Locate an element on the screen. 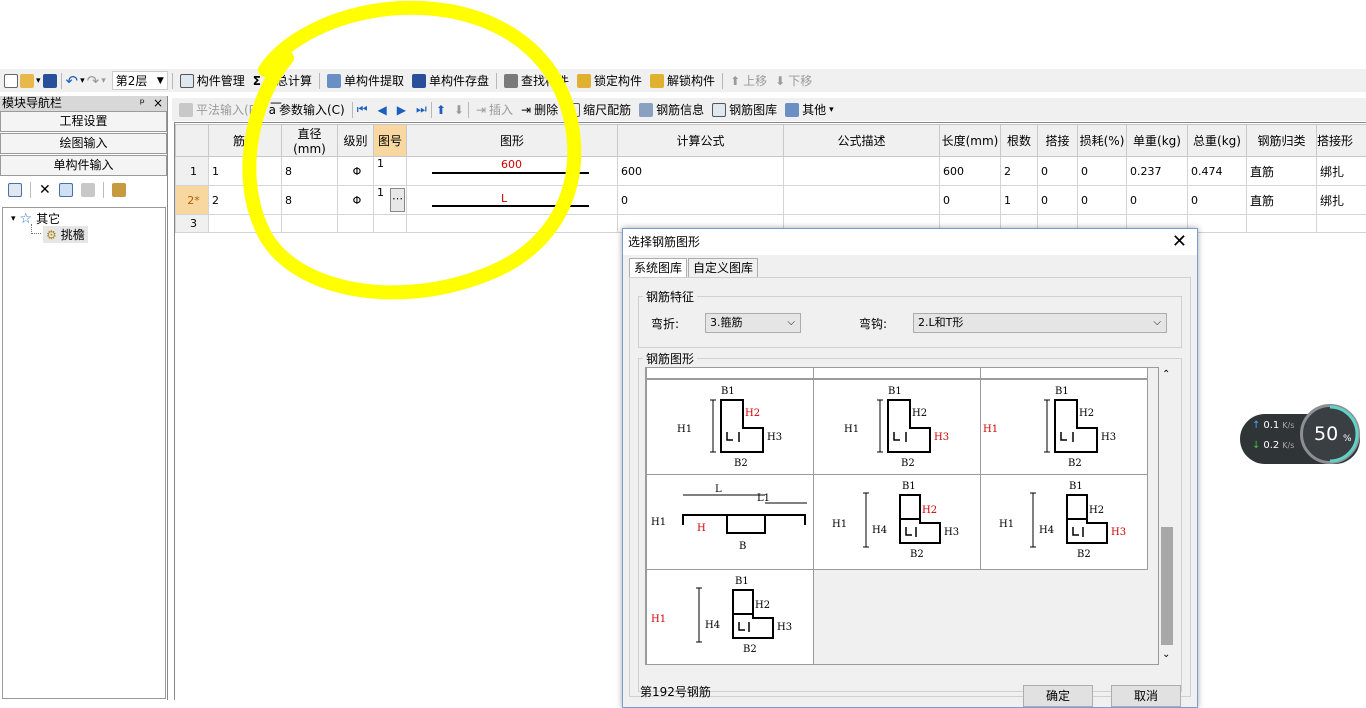 The width and height of the screenshot is (1366, 708). tab-system-library: 系统图库 is located at coordinates (658, 268).